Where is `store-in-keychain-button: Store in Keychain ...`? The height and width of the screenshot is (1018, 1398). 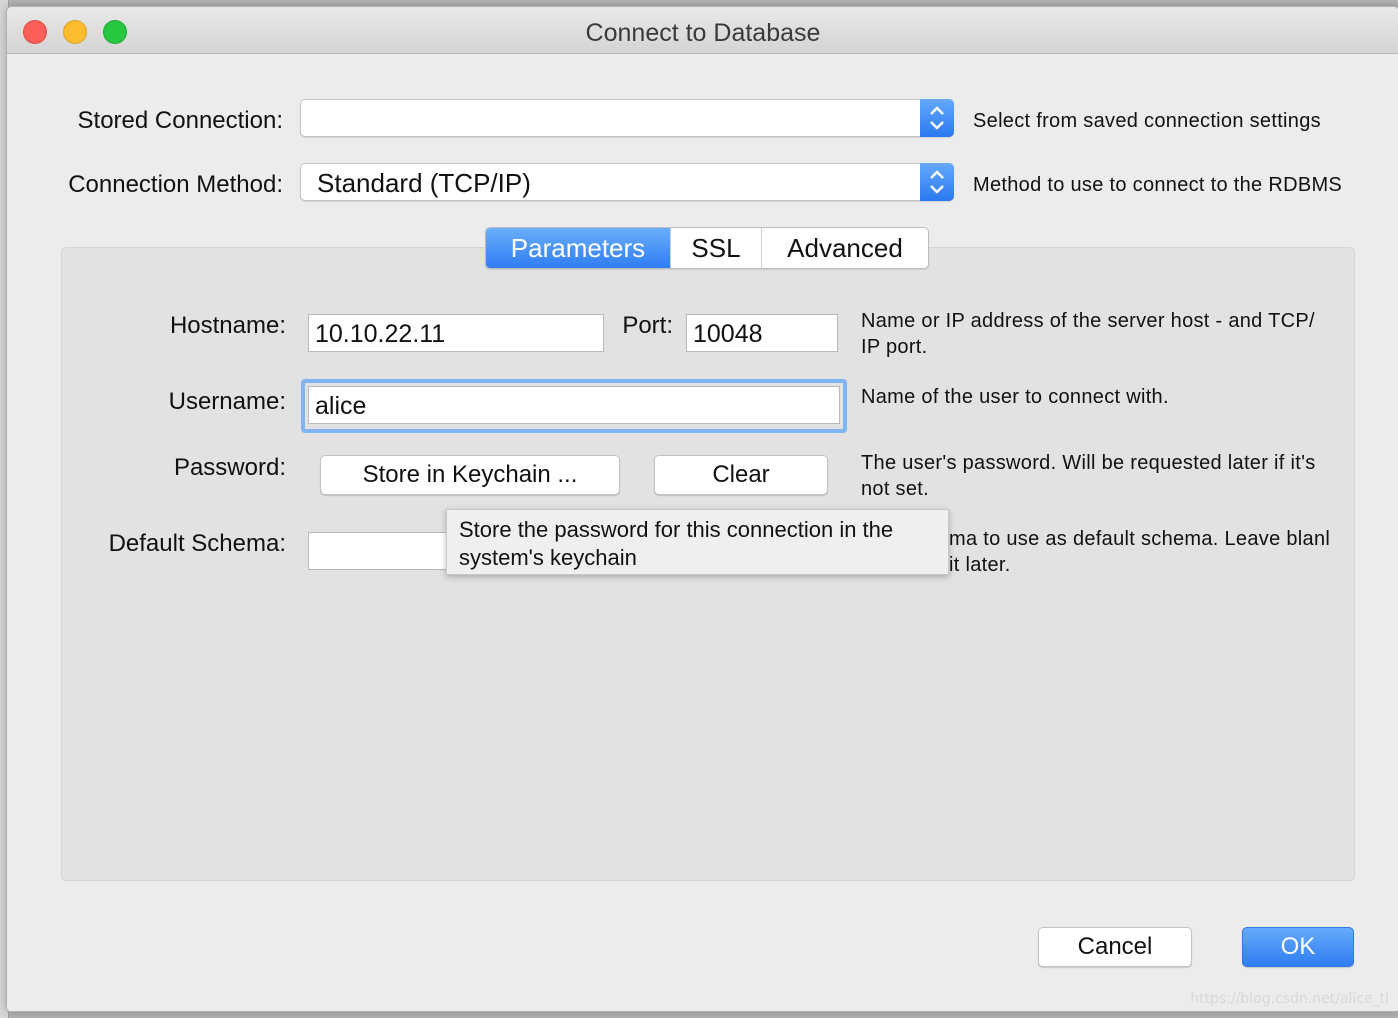 store-in-keychain-button: Store in Keychain ... is located at coordinates (470, 475).